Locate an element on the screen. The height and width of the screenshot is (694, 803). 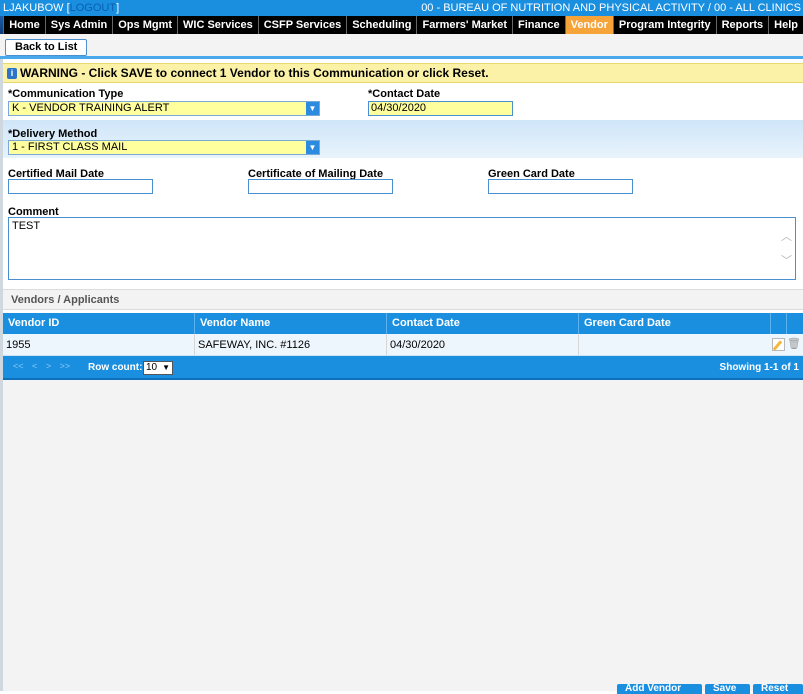
user-info: LJAKUBOW [LOGOUT] is located at coordinates (61, 8).